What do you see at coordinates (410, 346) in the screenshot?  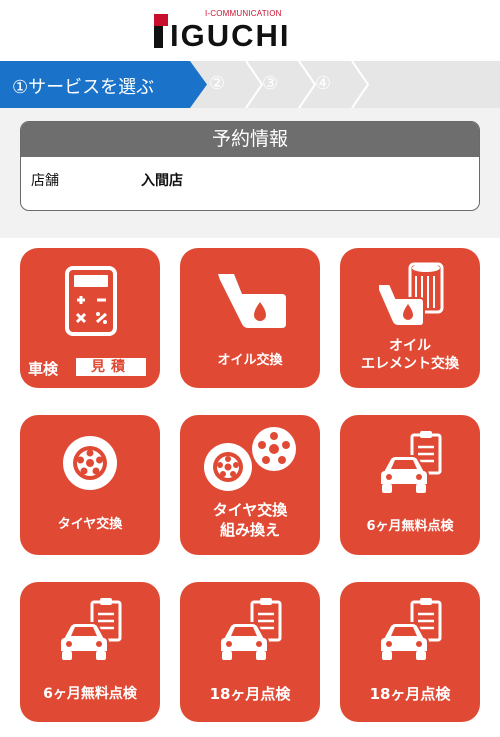 I see `service-label: オイル` at bounding box center [410, 346].